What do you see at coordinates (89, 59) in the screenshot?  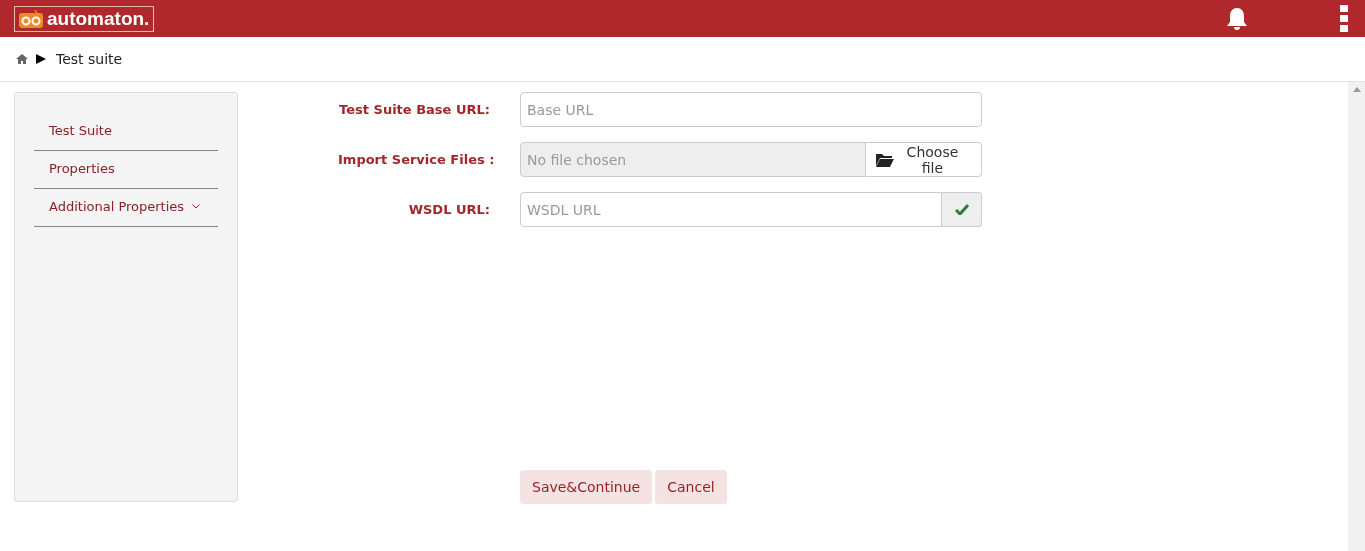 I see `breadcrumb-item: Test suite` at bounding box center [89, 59].